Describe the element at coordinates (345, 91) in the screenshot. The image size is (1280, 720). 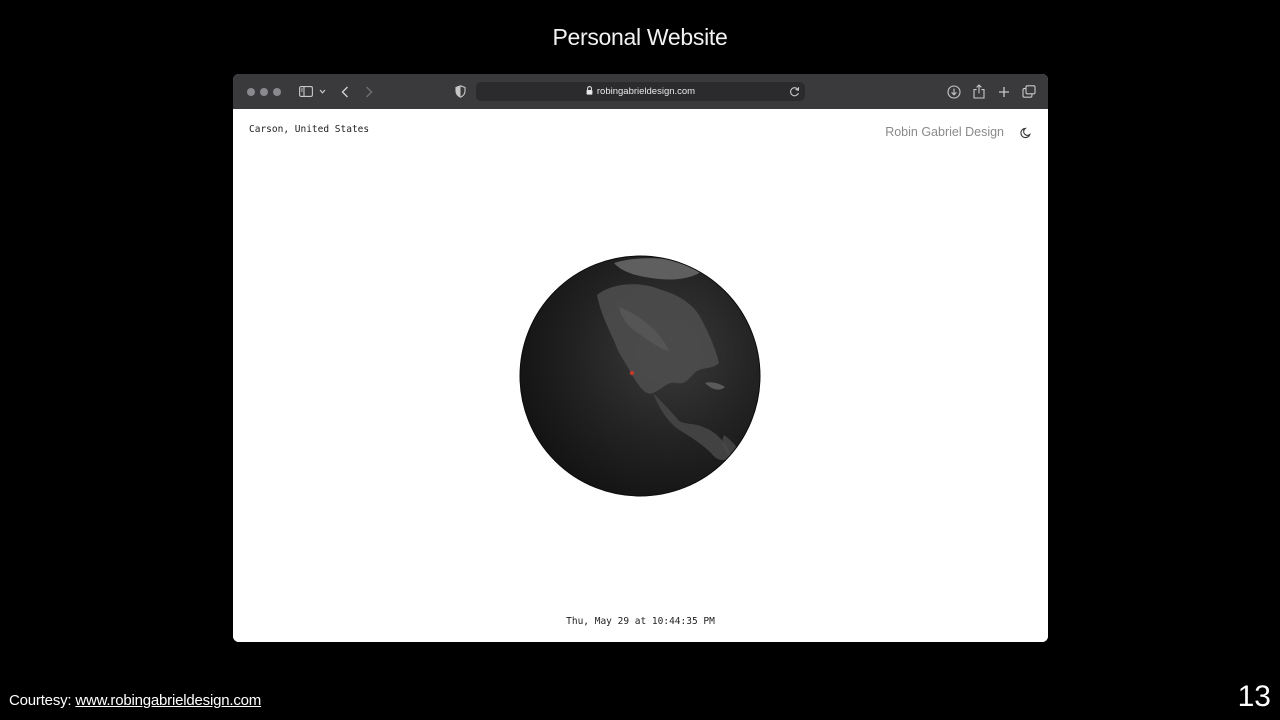
I see `back-icon` at that location.